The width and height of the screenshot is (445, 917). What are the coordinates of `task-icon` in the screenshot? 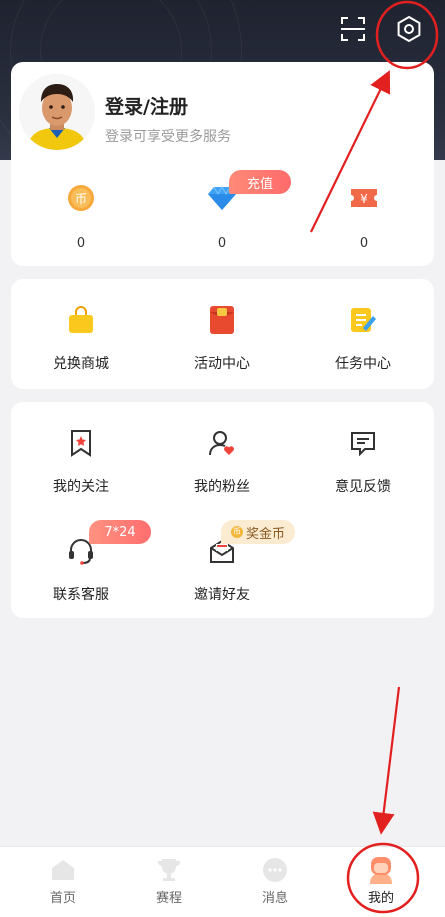 It's located at (363, 320).